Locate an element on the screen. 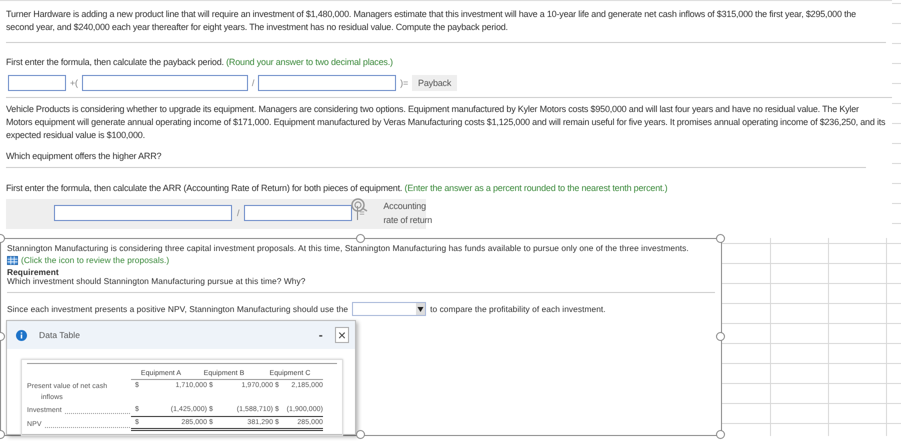 Image resolution: width=901 pixels, height=441 pixels. review-link: (Click the icon to review the proposals.) is located at coordinates (95, 260).